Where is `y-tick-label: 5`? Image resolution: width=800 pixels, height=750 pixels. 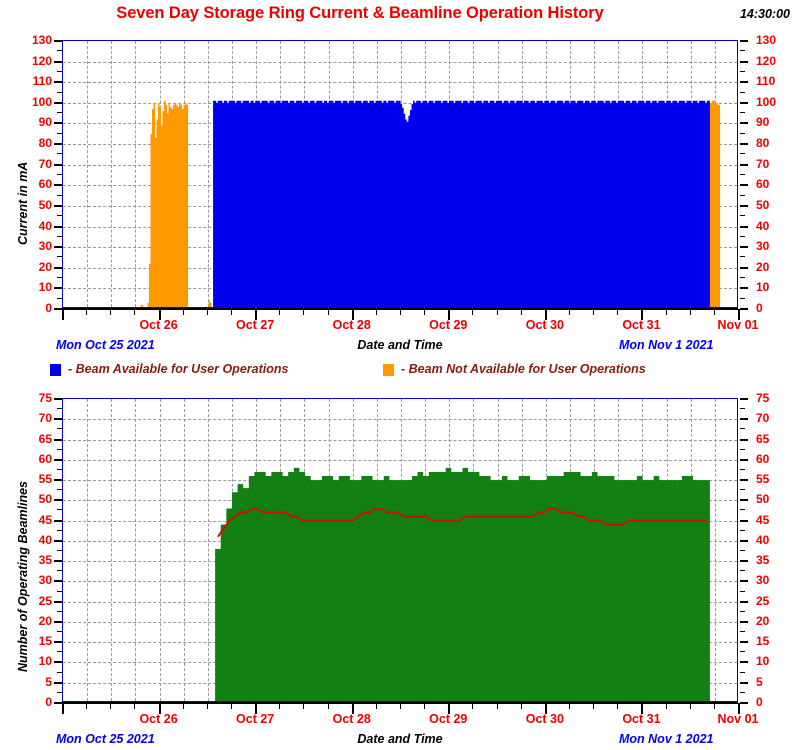 y-tick-label: 5 is located at coordinates (759, 681).